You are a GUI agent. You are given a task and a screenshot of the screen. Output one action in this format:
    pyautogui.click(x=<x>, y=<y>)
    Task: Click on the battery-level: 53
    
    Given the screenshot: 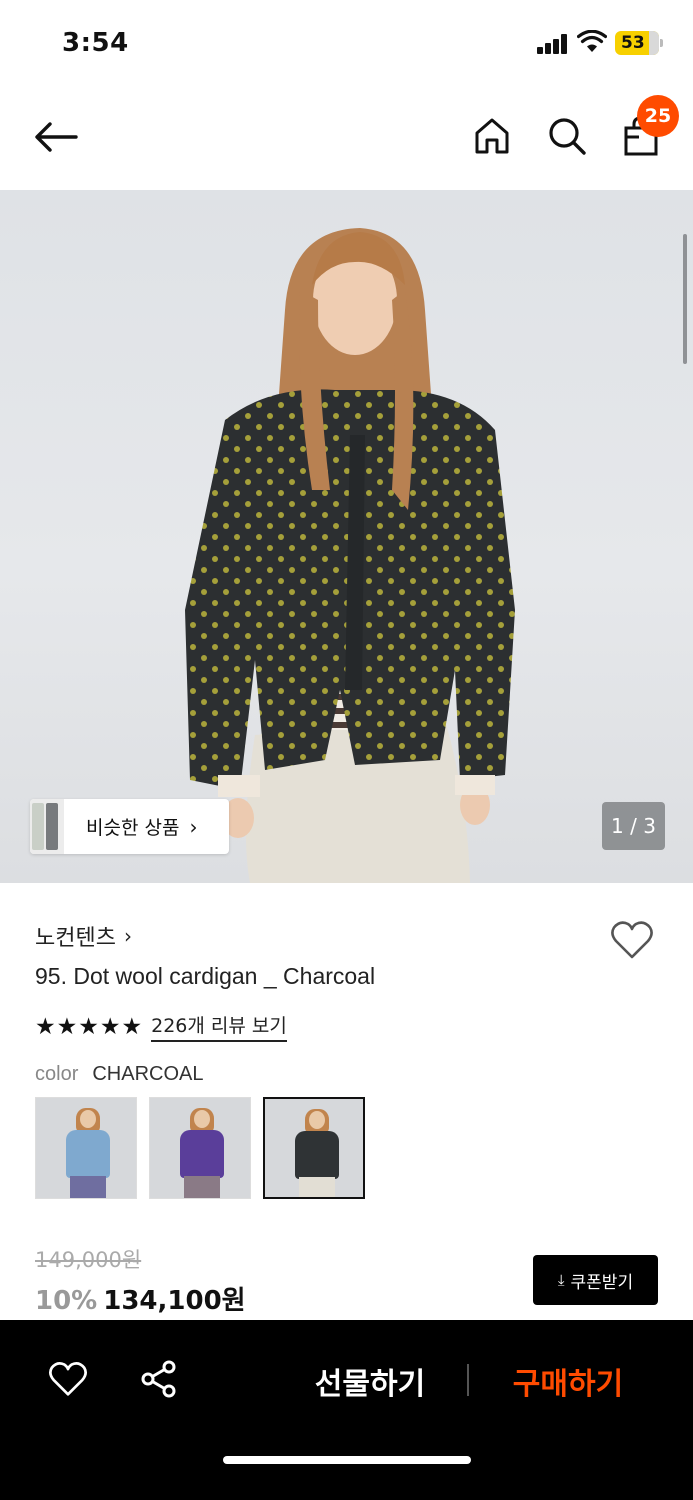 What is the action you would take?
    pyautogui.click(x=633, y=43)
    